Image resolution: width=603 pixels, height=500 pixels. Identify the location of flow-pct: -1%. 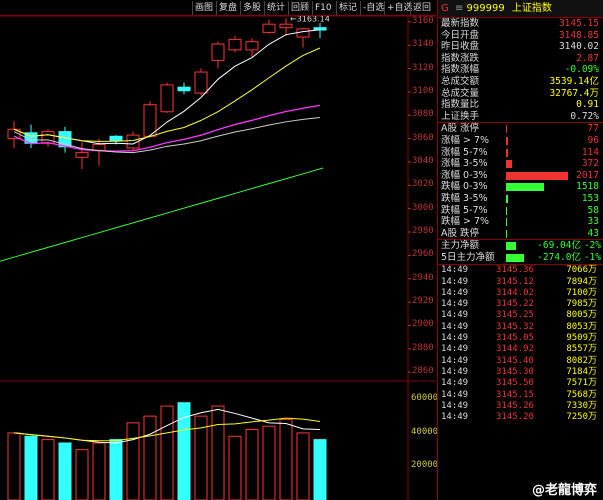
(592, 258).